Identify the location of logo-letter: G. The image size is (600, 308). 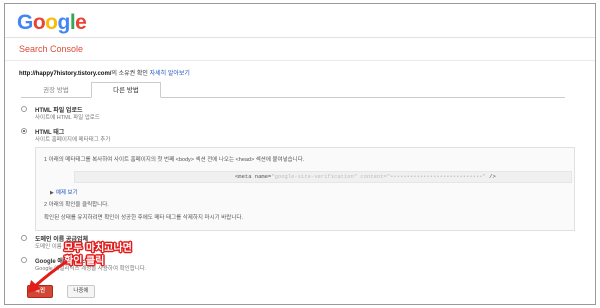
(25, 22).